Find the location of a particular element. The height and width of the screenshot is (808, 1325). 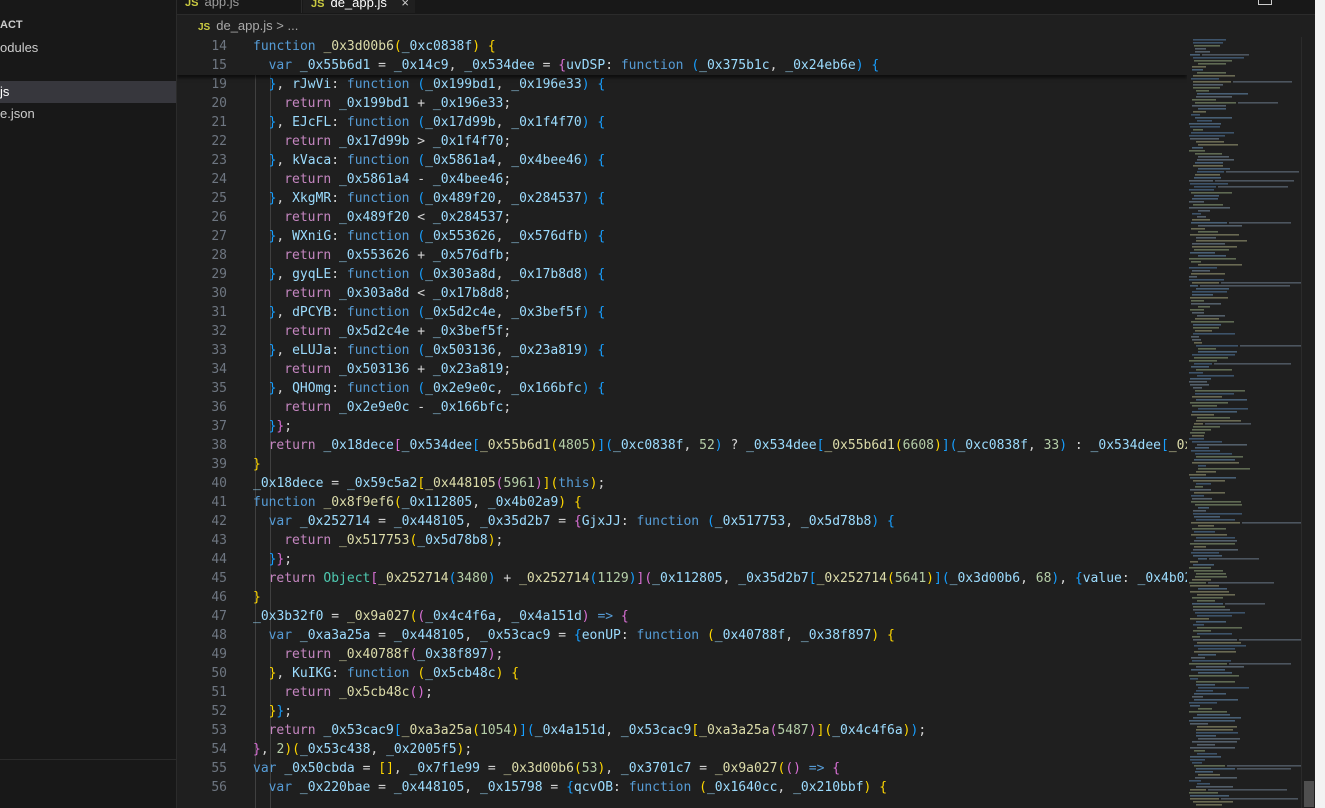

line-number: 41 is located at coordinates (219, 502).